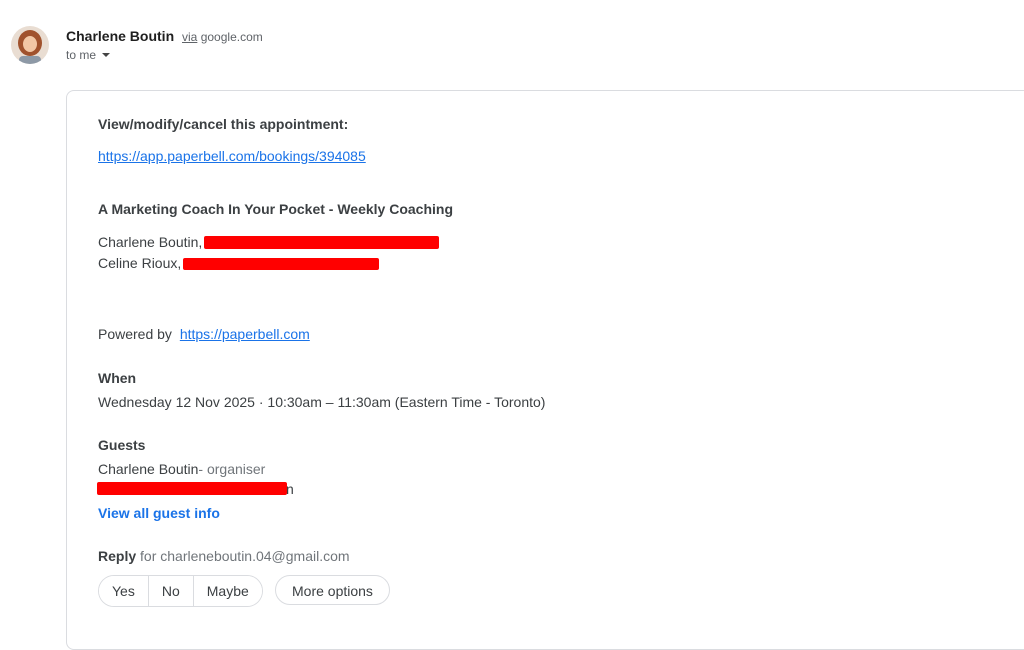  Describe the element at coordinates (117, 378) in the screenshot. I see `when-label: When` at that location.